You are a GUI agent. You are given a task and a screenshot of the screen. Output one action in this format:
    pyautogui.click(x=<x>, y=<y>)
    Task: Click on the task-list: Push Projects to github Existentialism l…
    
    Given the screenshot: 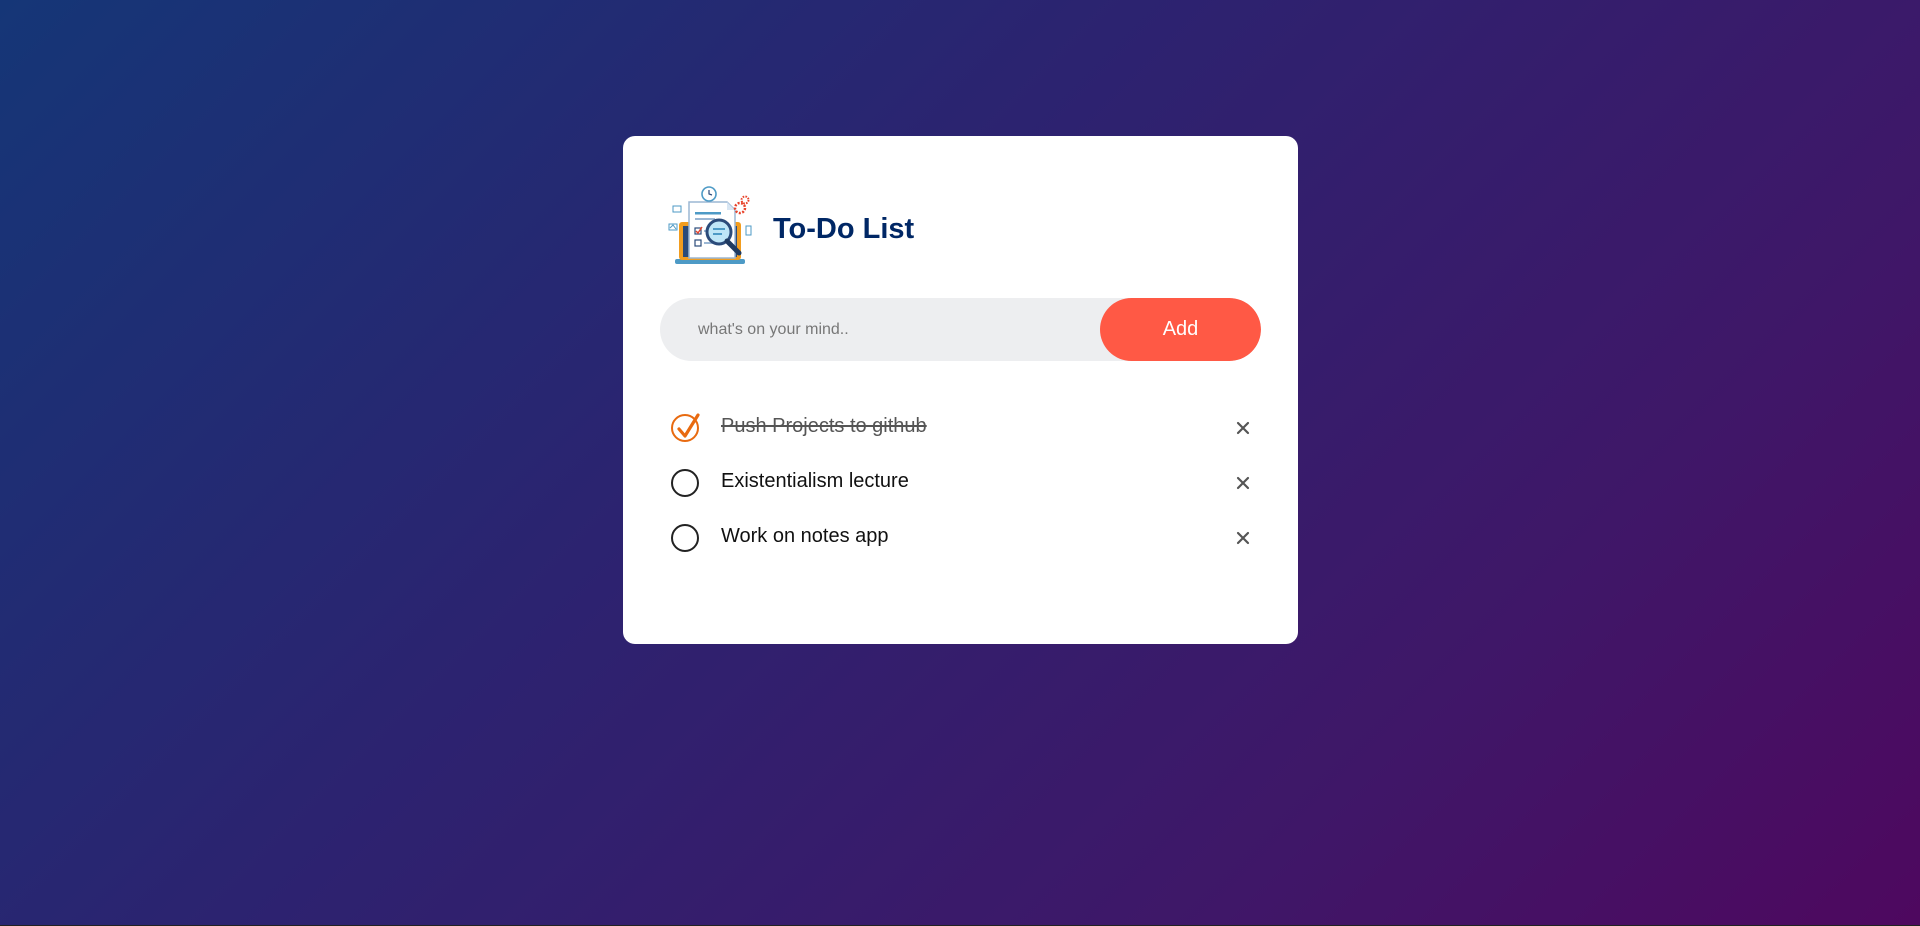 What is the action you would take?
    pyautogui.click(x=966, y=484)
    